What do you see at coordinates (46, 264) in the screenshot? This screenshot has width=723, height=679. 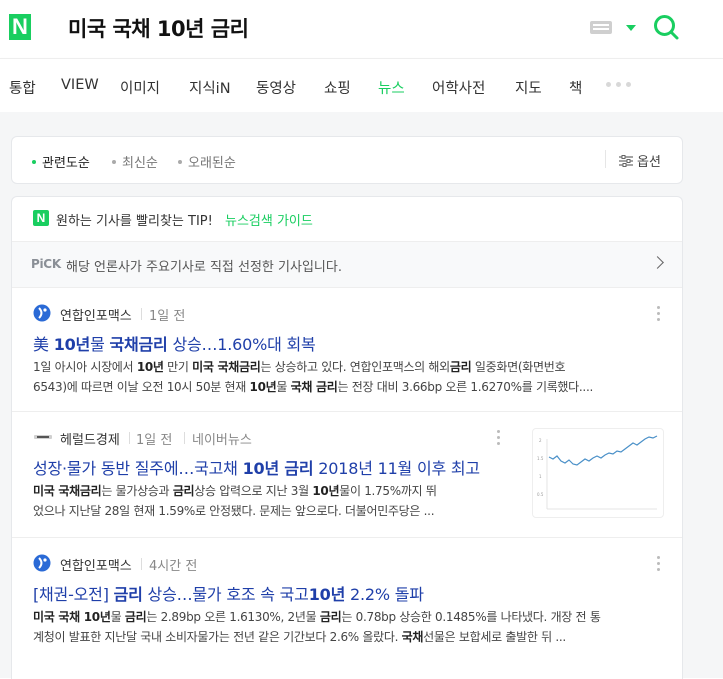 I see `pick-badge: PiCK` at bounding box center [46, 264].